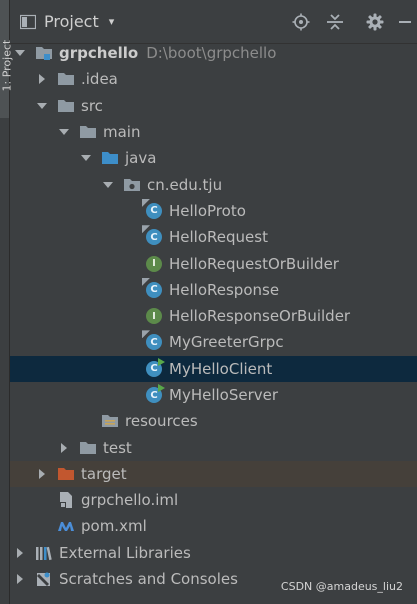 This screenshot has height=604, width=417. What do you see at coordinates (66, 526) in the screenshot?
I see `maven-icon` at bounding box center [66, 526].